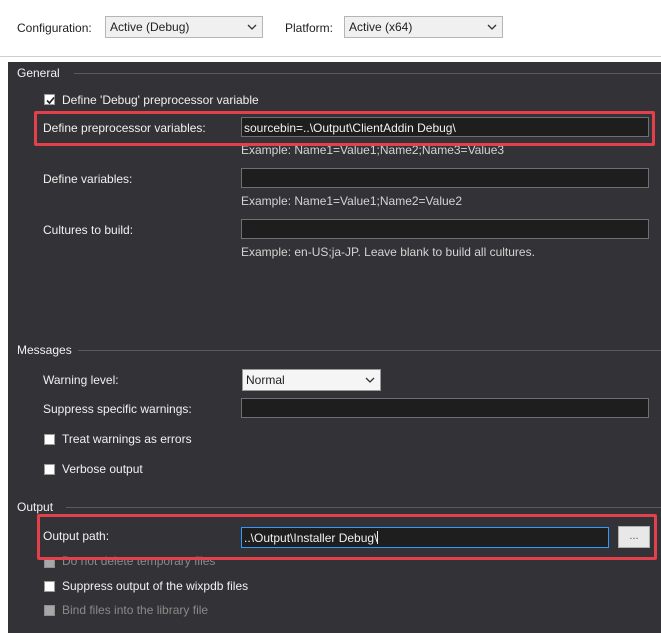 This screenshot has width=661, height=633. I want to click on no-delete-temp-label: Do not delete temporary files, so click(139, 561).